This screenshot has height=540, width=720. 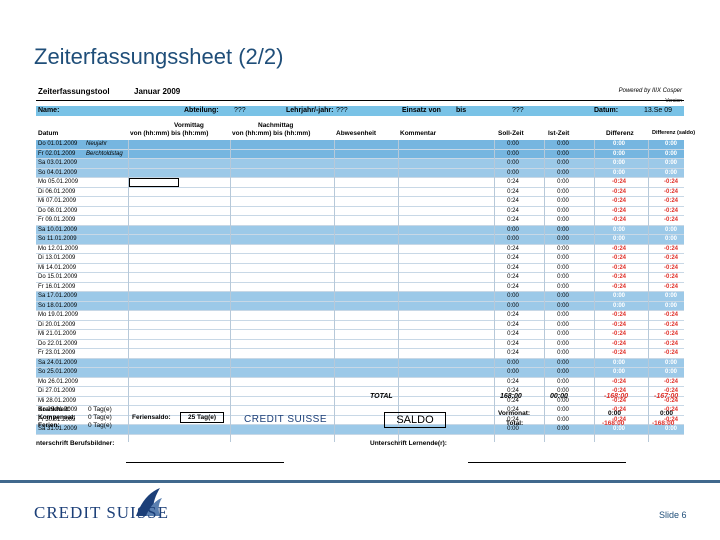 What do you see at coordinates (205, 462) in the screenshot?
I see `signature-line-left` at bounding box center [205, 462].